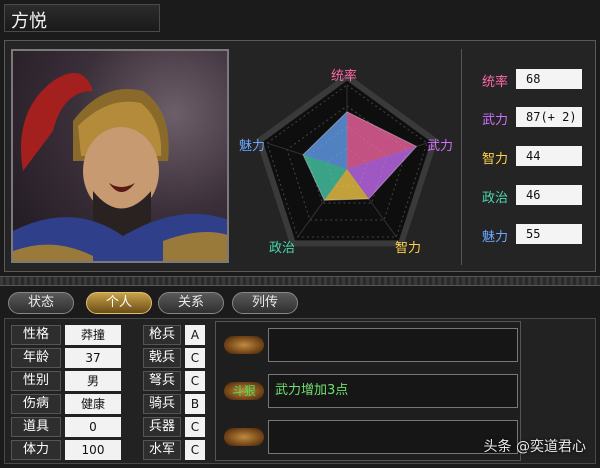  What do you see at coordinates (36, 450) in the screenshot?
I see `attr-key: 体力` at bounding box center [36, 450].